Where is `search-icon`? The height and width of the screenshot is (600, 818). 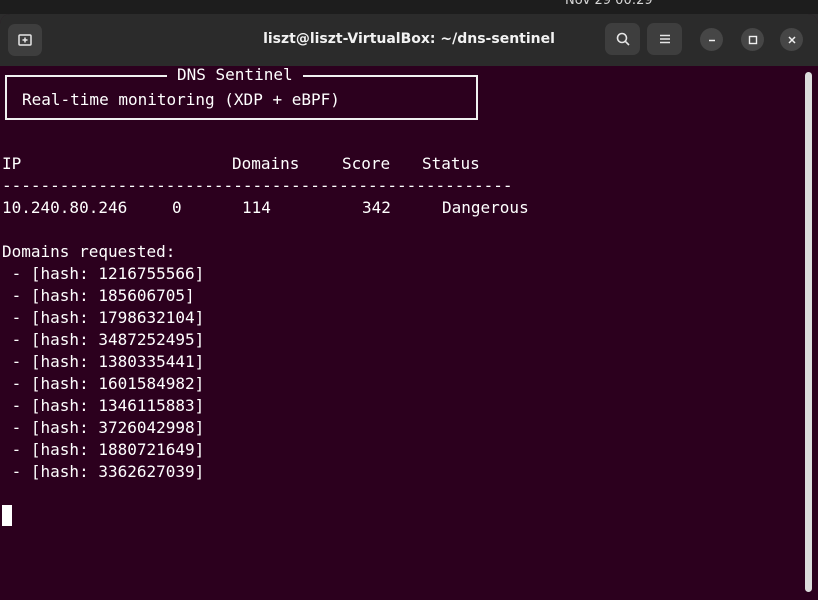 search-icon is located at coordinates (623, 39).